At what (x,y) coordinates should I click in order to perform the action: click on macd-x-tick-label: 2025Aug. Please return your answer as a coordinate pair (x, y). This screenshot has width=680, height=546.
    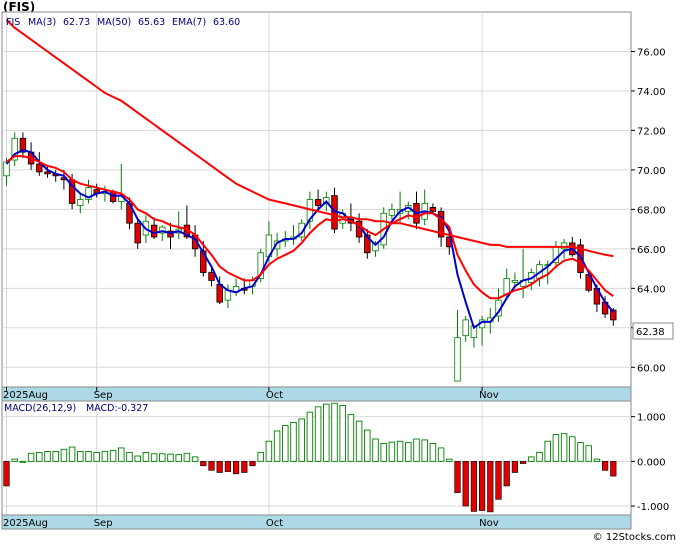
    Looking at the image, I should click on (25, 523).